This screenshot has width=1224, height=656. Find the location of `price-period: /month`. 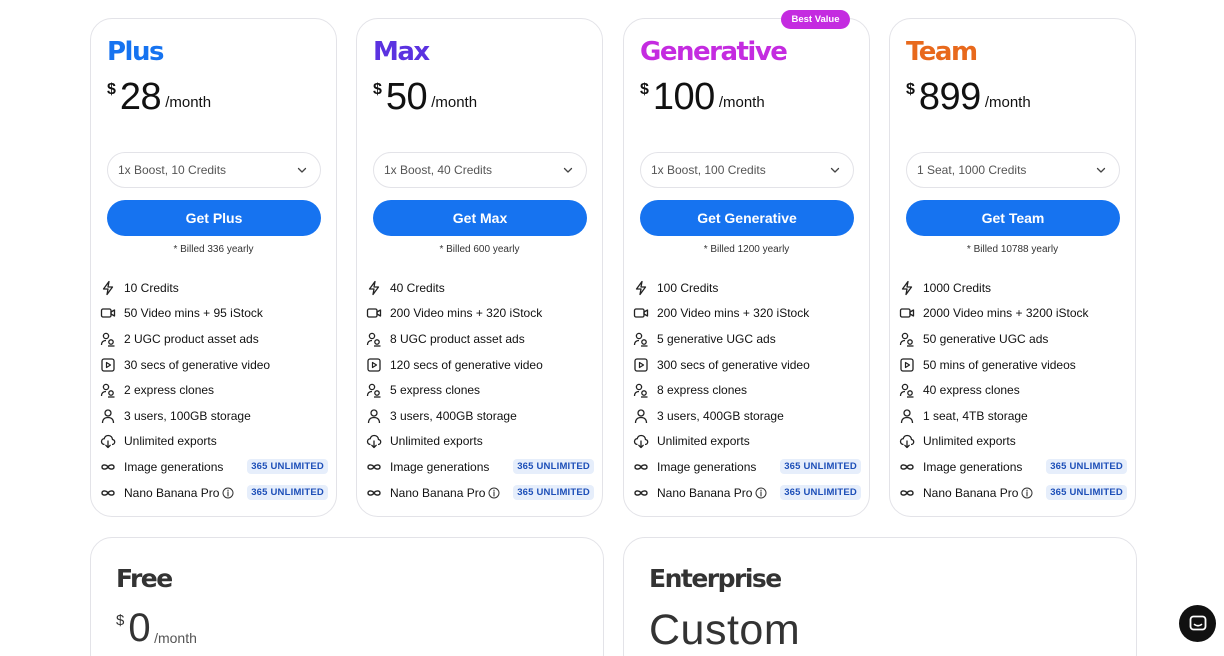

price-period: /month is located at coordinates (1007, 102).